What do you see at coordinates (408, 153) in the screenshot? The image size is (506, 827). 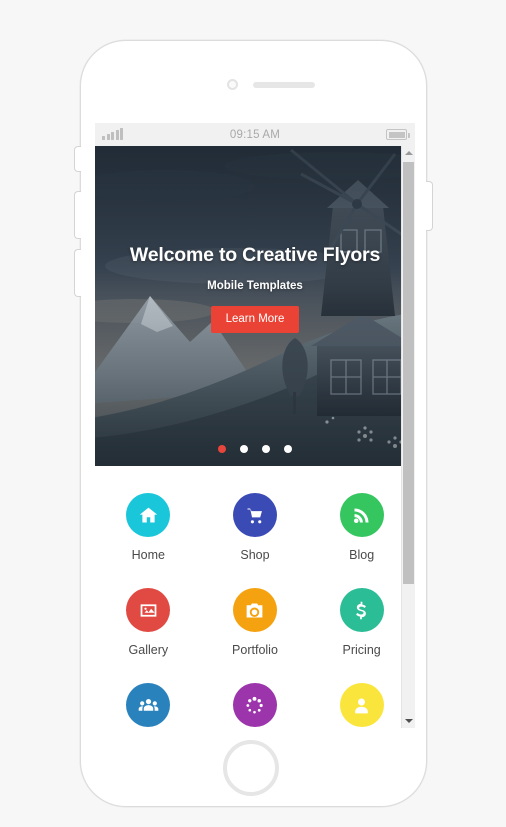 I see `scroll-up-arrow` at bounding box center [408, 153].